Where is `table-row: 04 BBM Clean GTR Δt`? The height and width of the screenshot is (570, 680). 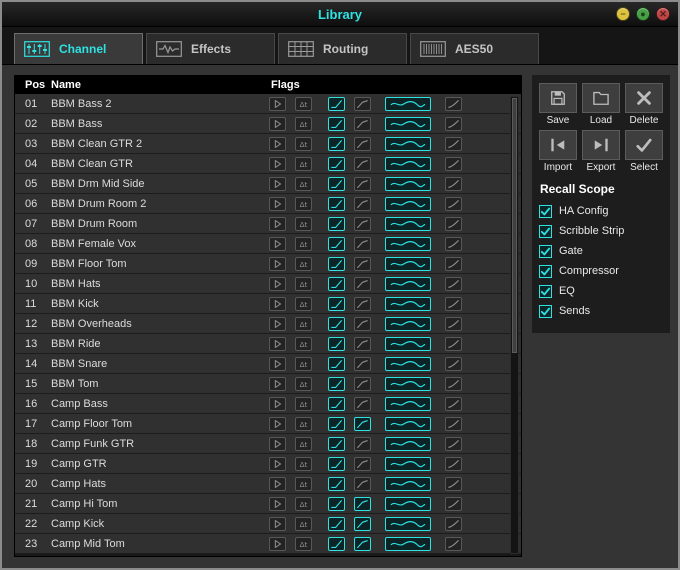
table-row: 04 BBM Clean GTR Δt is located at coordinates (268, 164).